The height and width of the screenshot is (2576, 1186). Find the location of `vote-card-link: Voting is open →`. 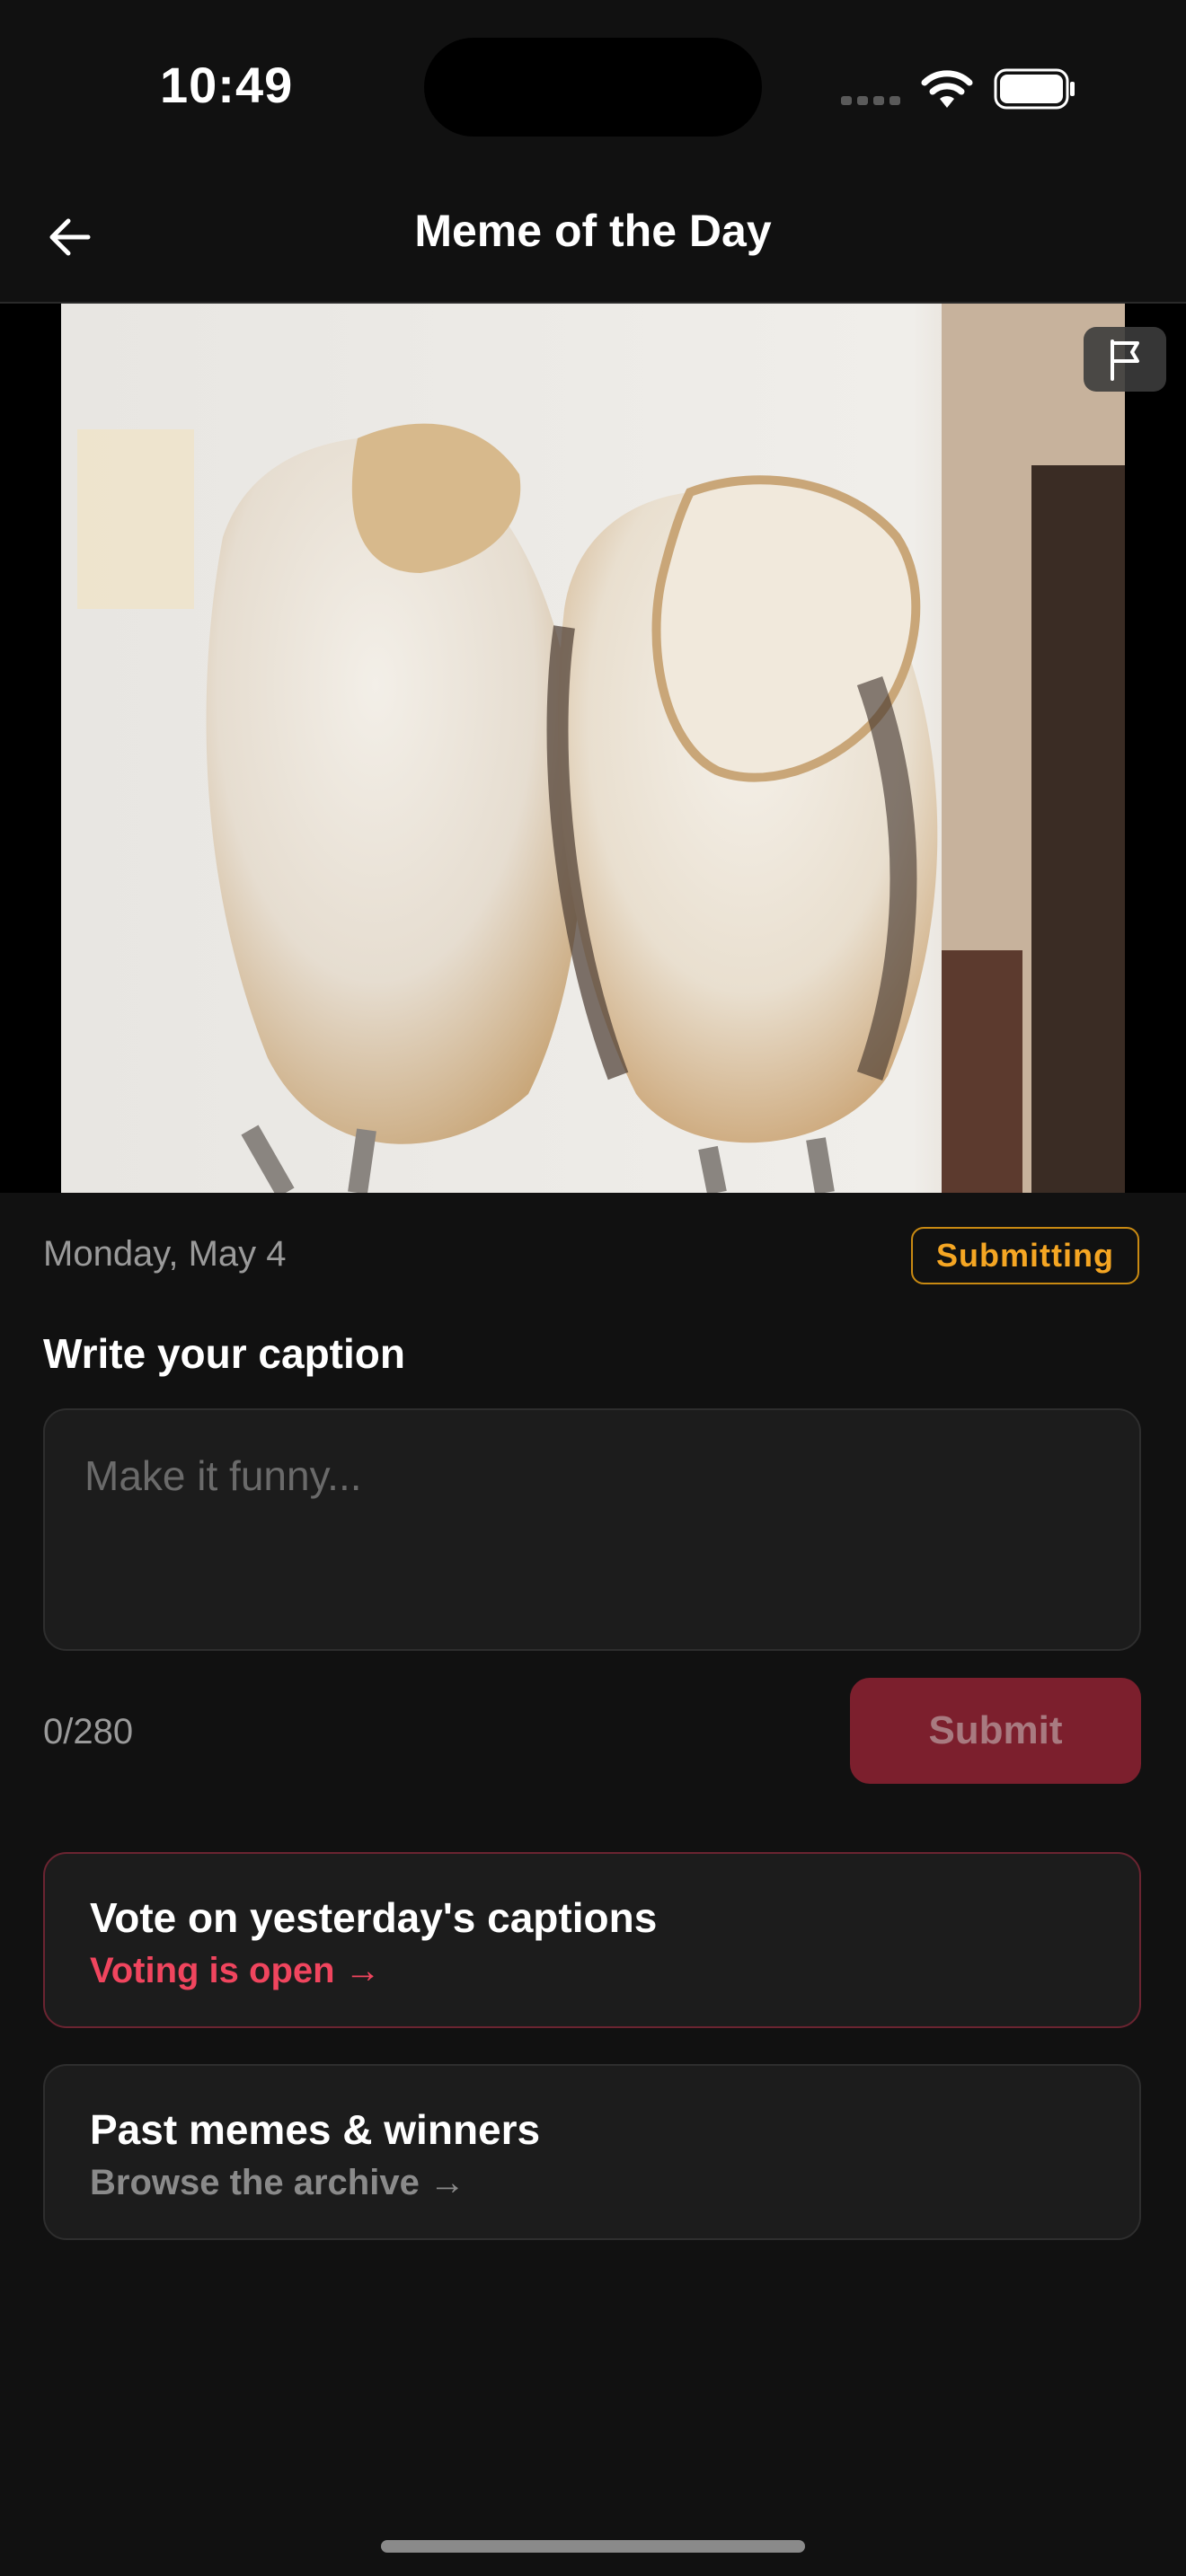

vote-card-link: Voting is open → is located at coordinates (235, 1970).